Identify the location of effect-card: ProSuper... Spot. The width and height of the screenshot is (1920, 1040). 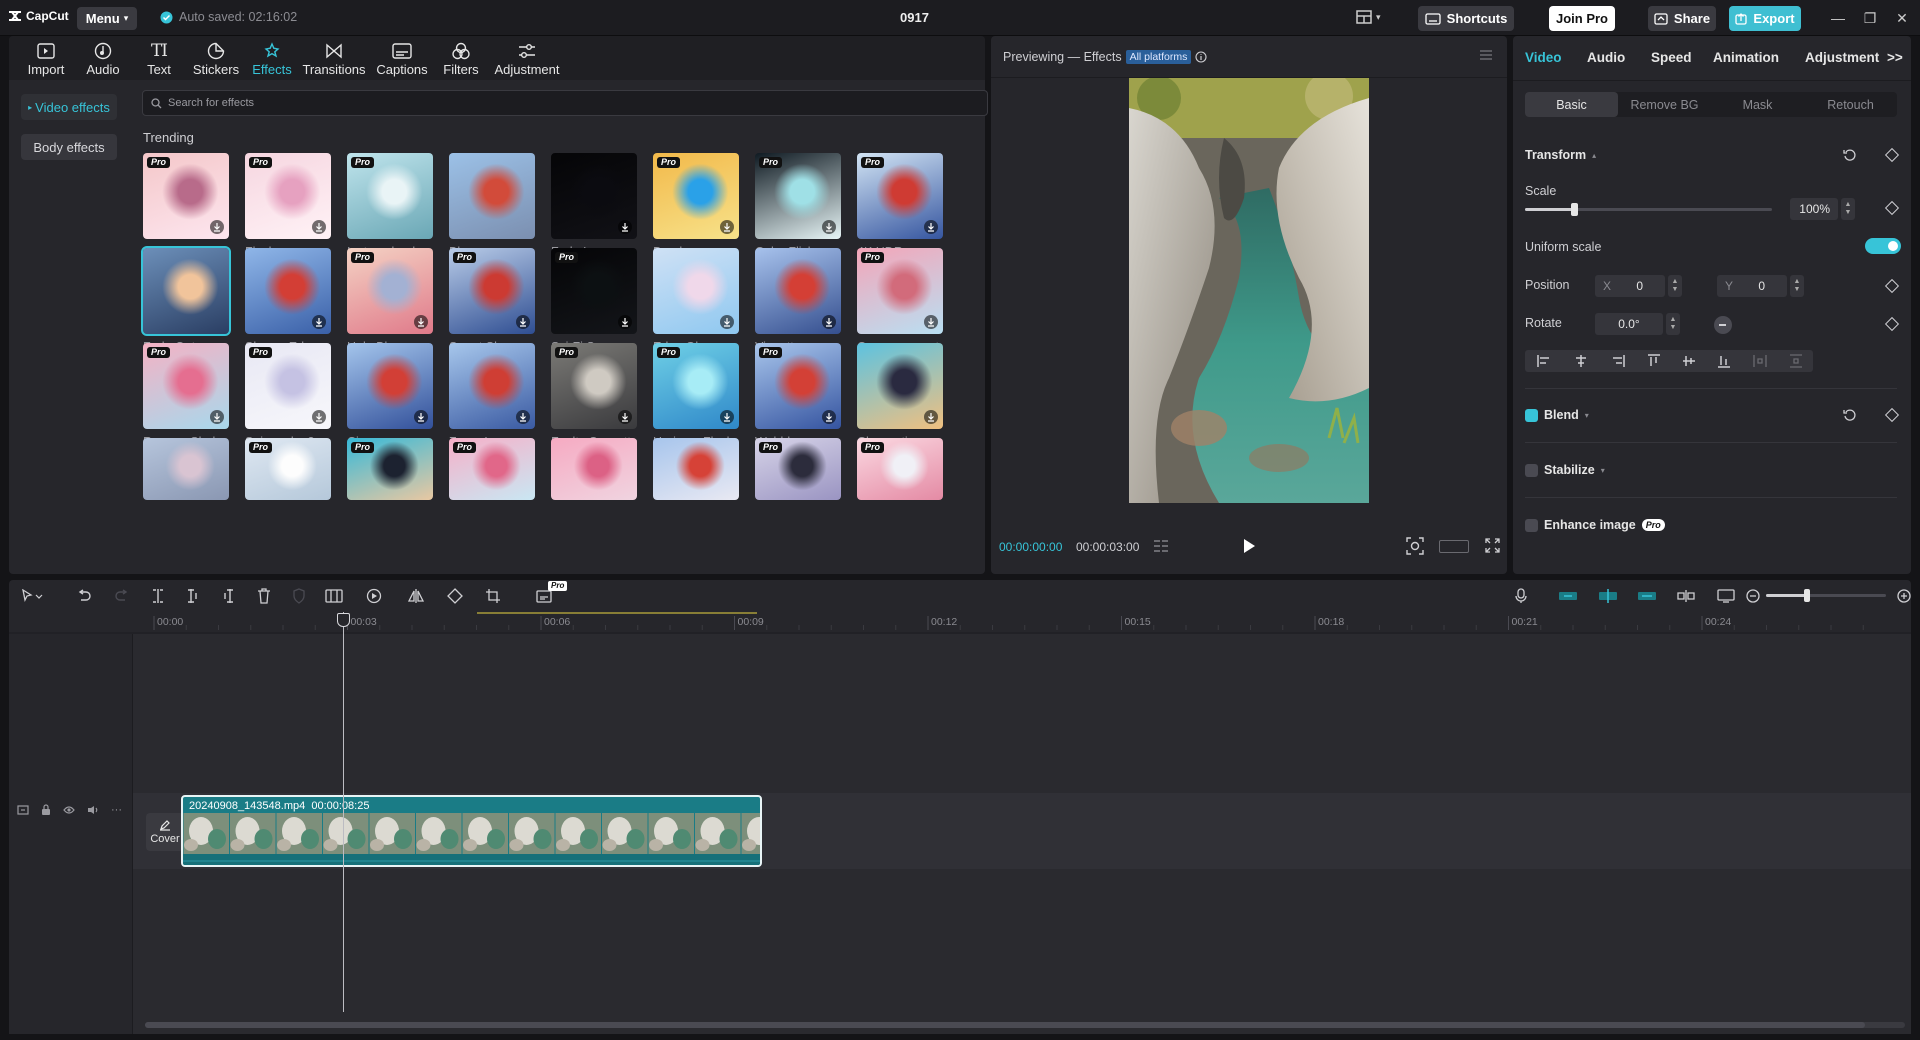
(186, 206).